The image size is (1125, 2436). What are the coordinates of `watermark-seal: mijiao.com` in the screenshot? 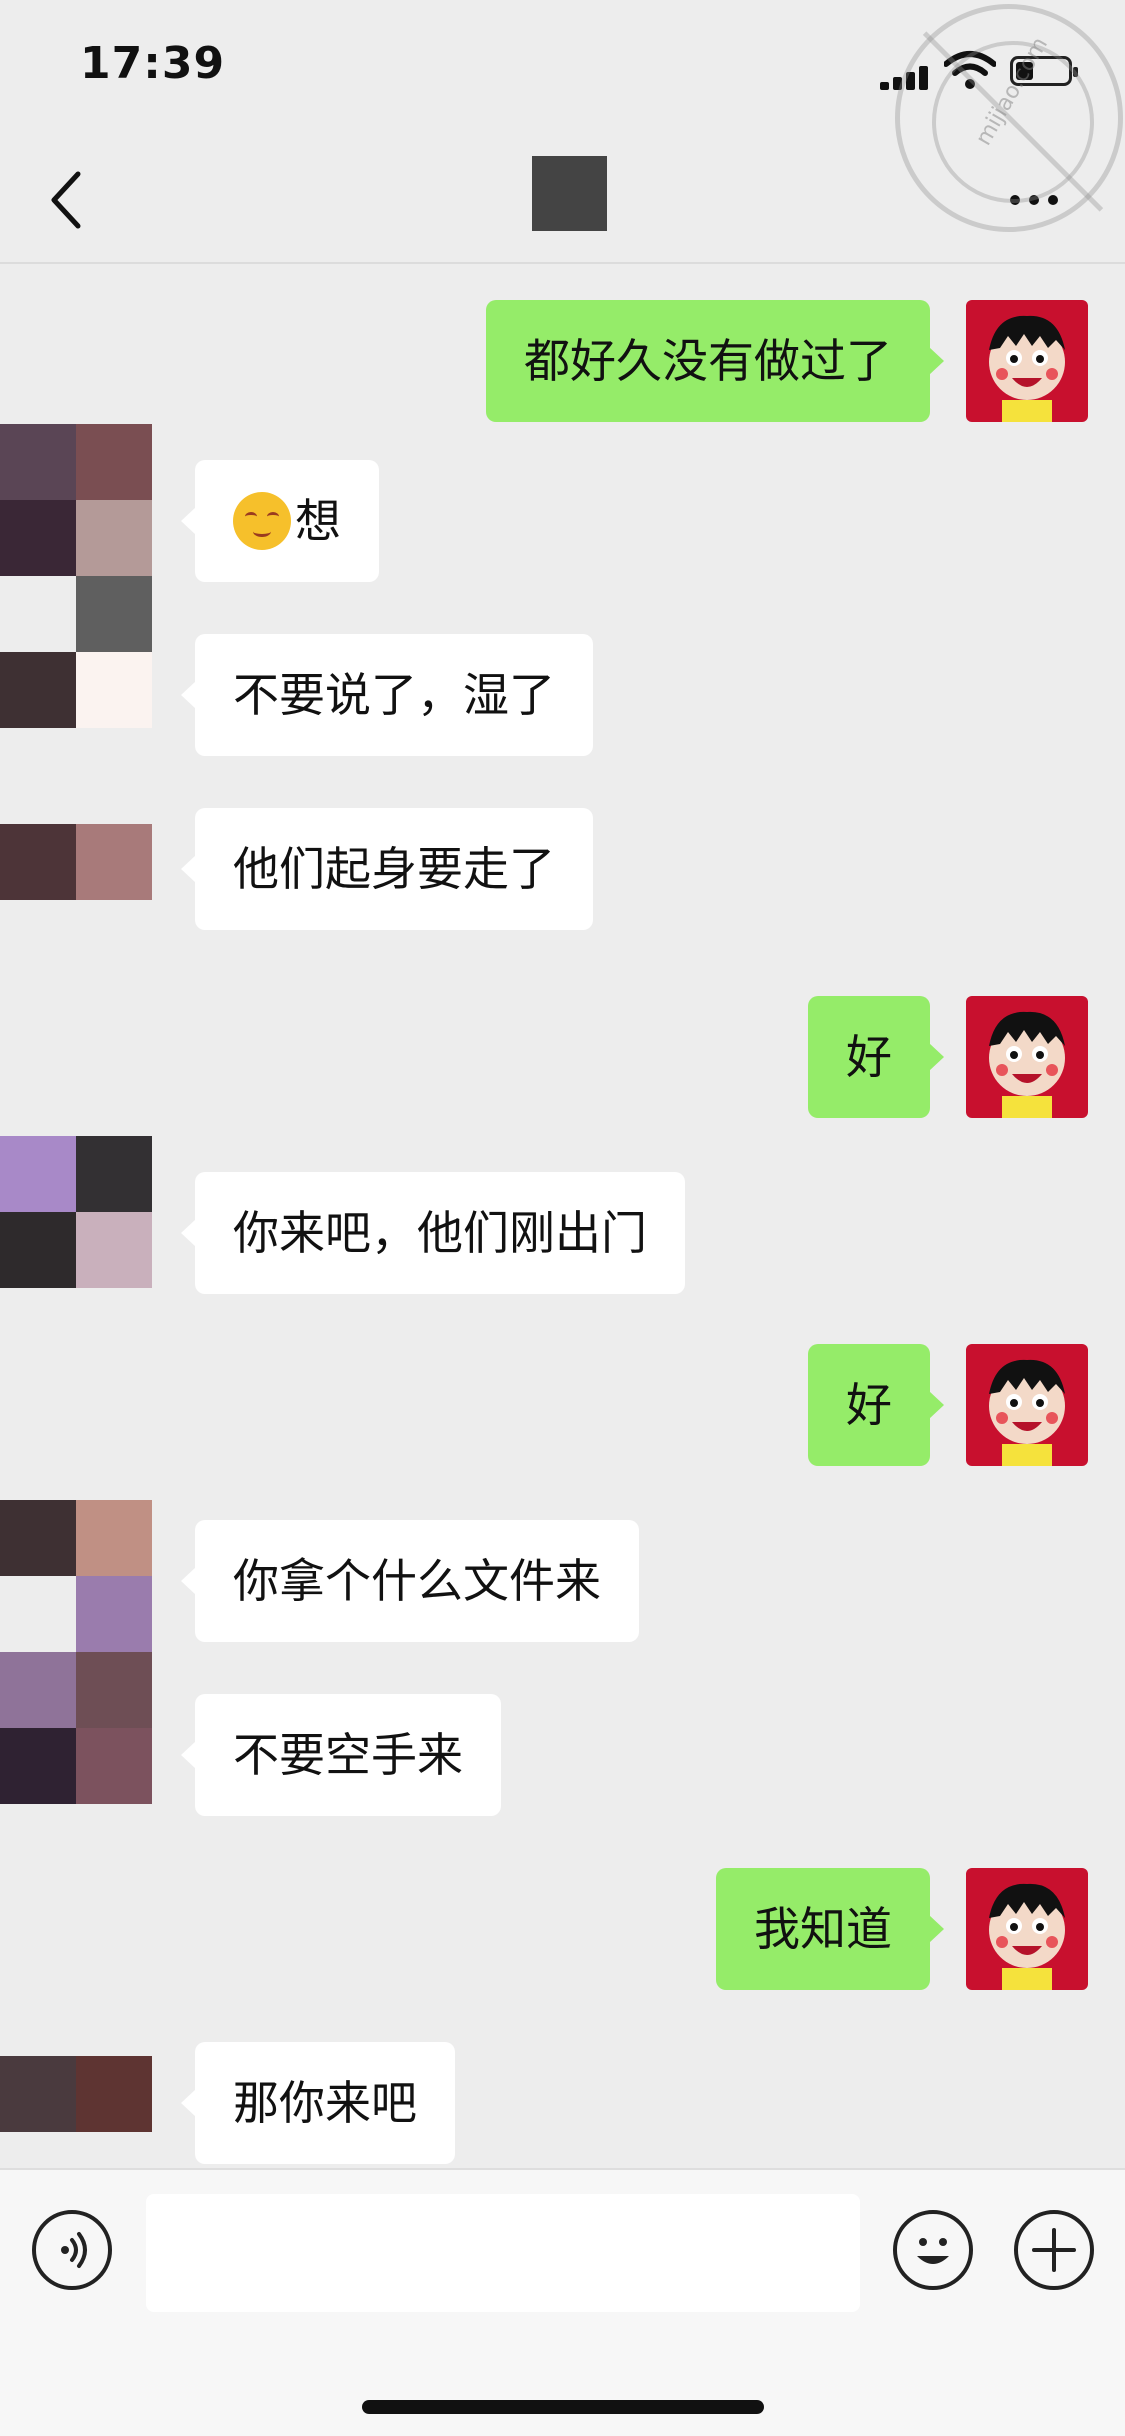 It's located at (1009, 118).